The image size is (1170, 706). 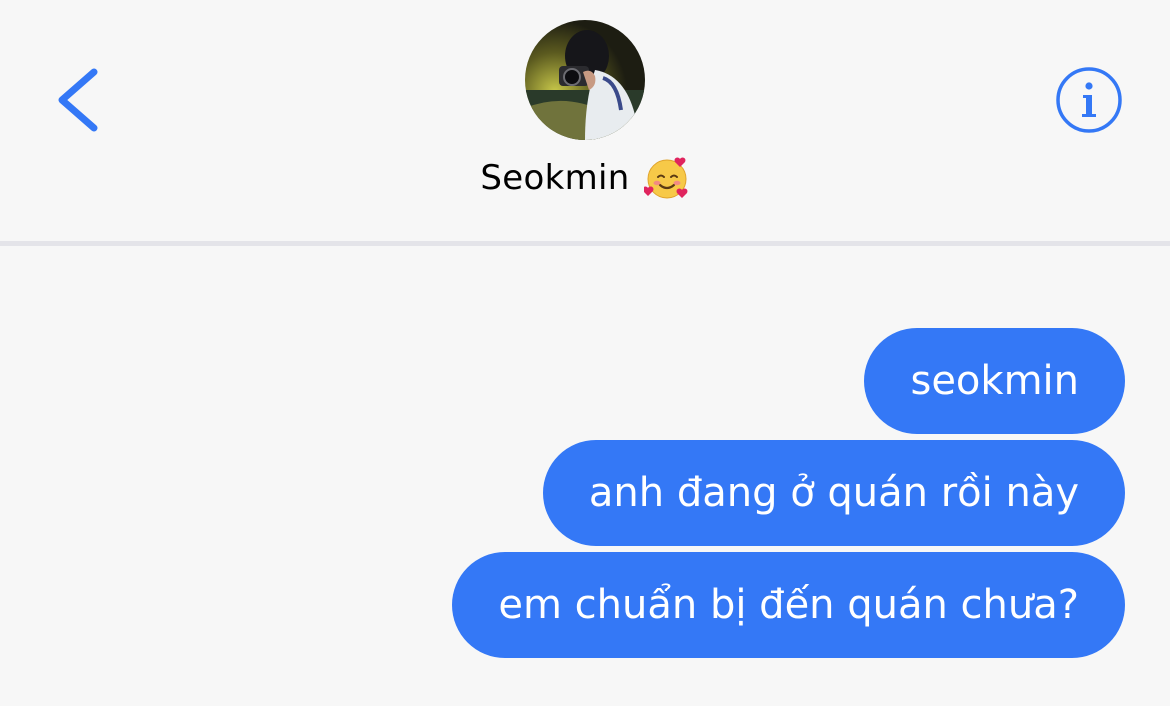 I want to click on back-button, so click(x=83, y=100).